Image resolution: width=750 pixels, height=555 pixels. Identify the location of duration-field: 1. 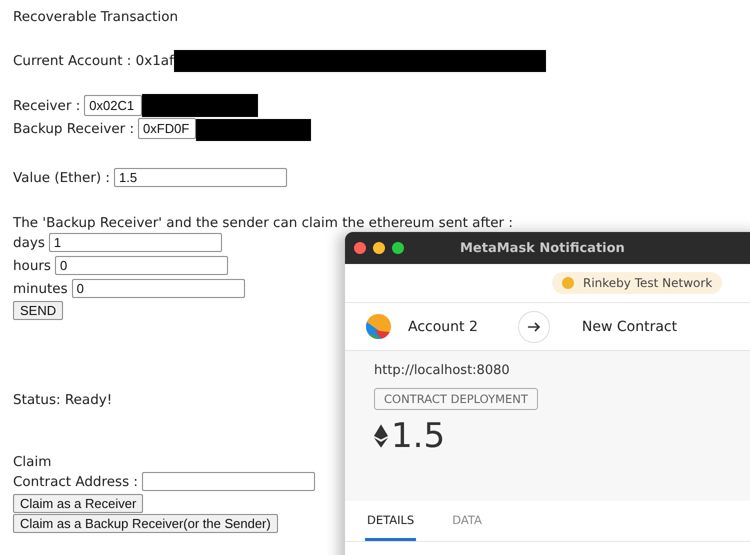
(135, 242).